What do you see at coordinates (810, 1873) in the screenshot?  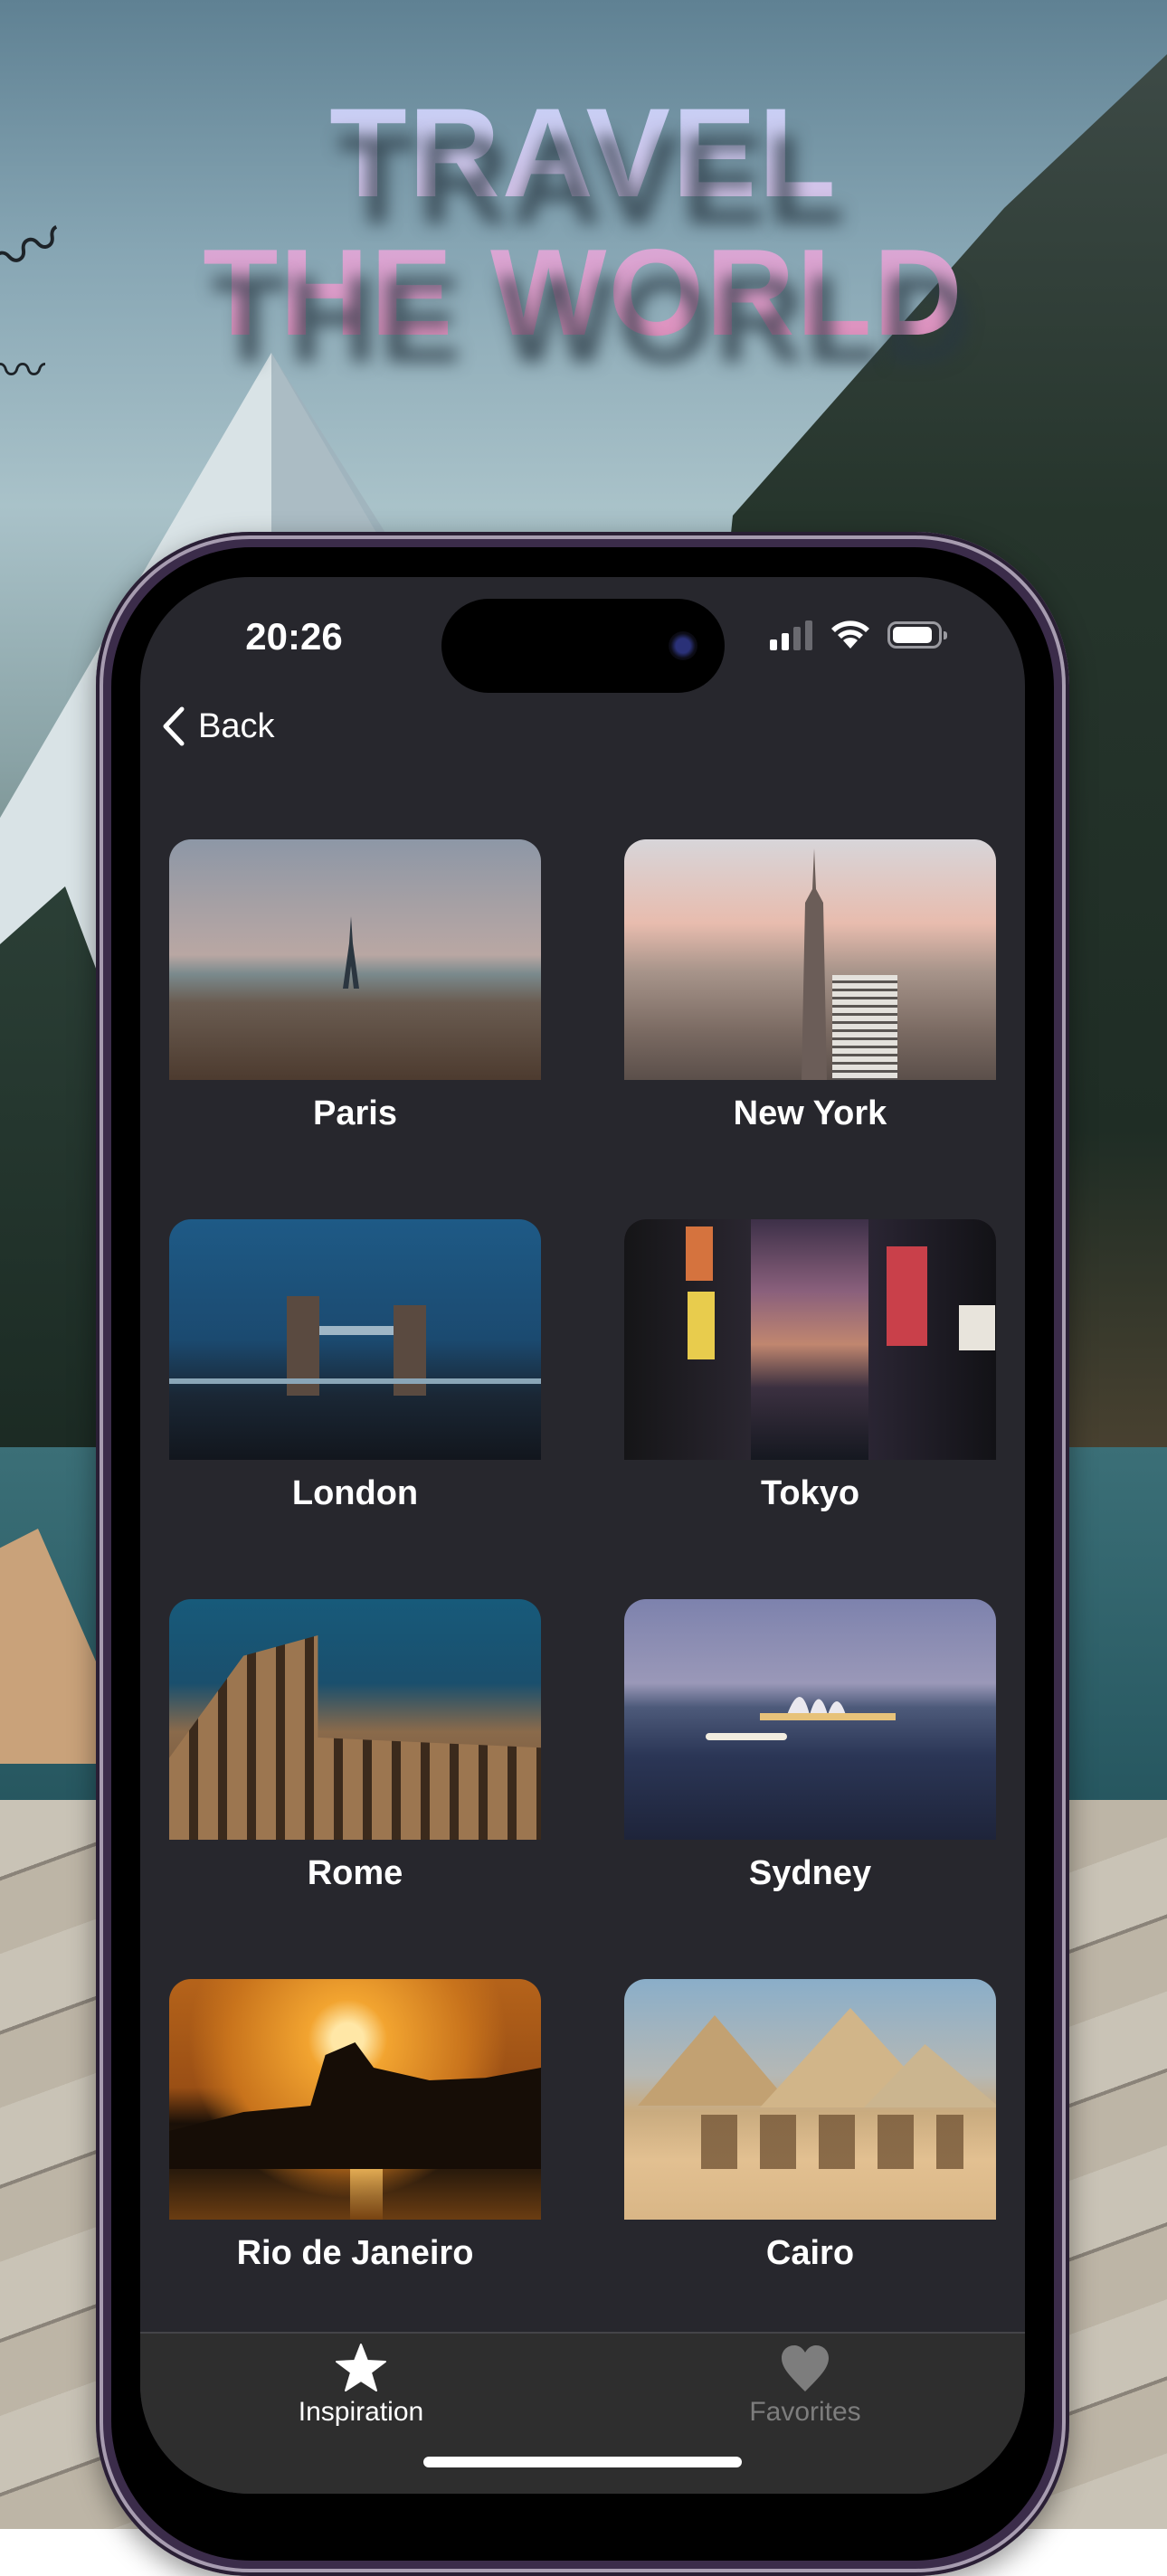 I see `destination-label: Sydney` at bounding box center [810, 1873].